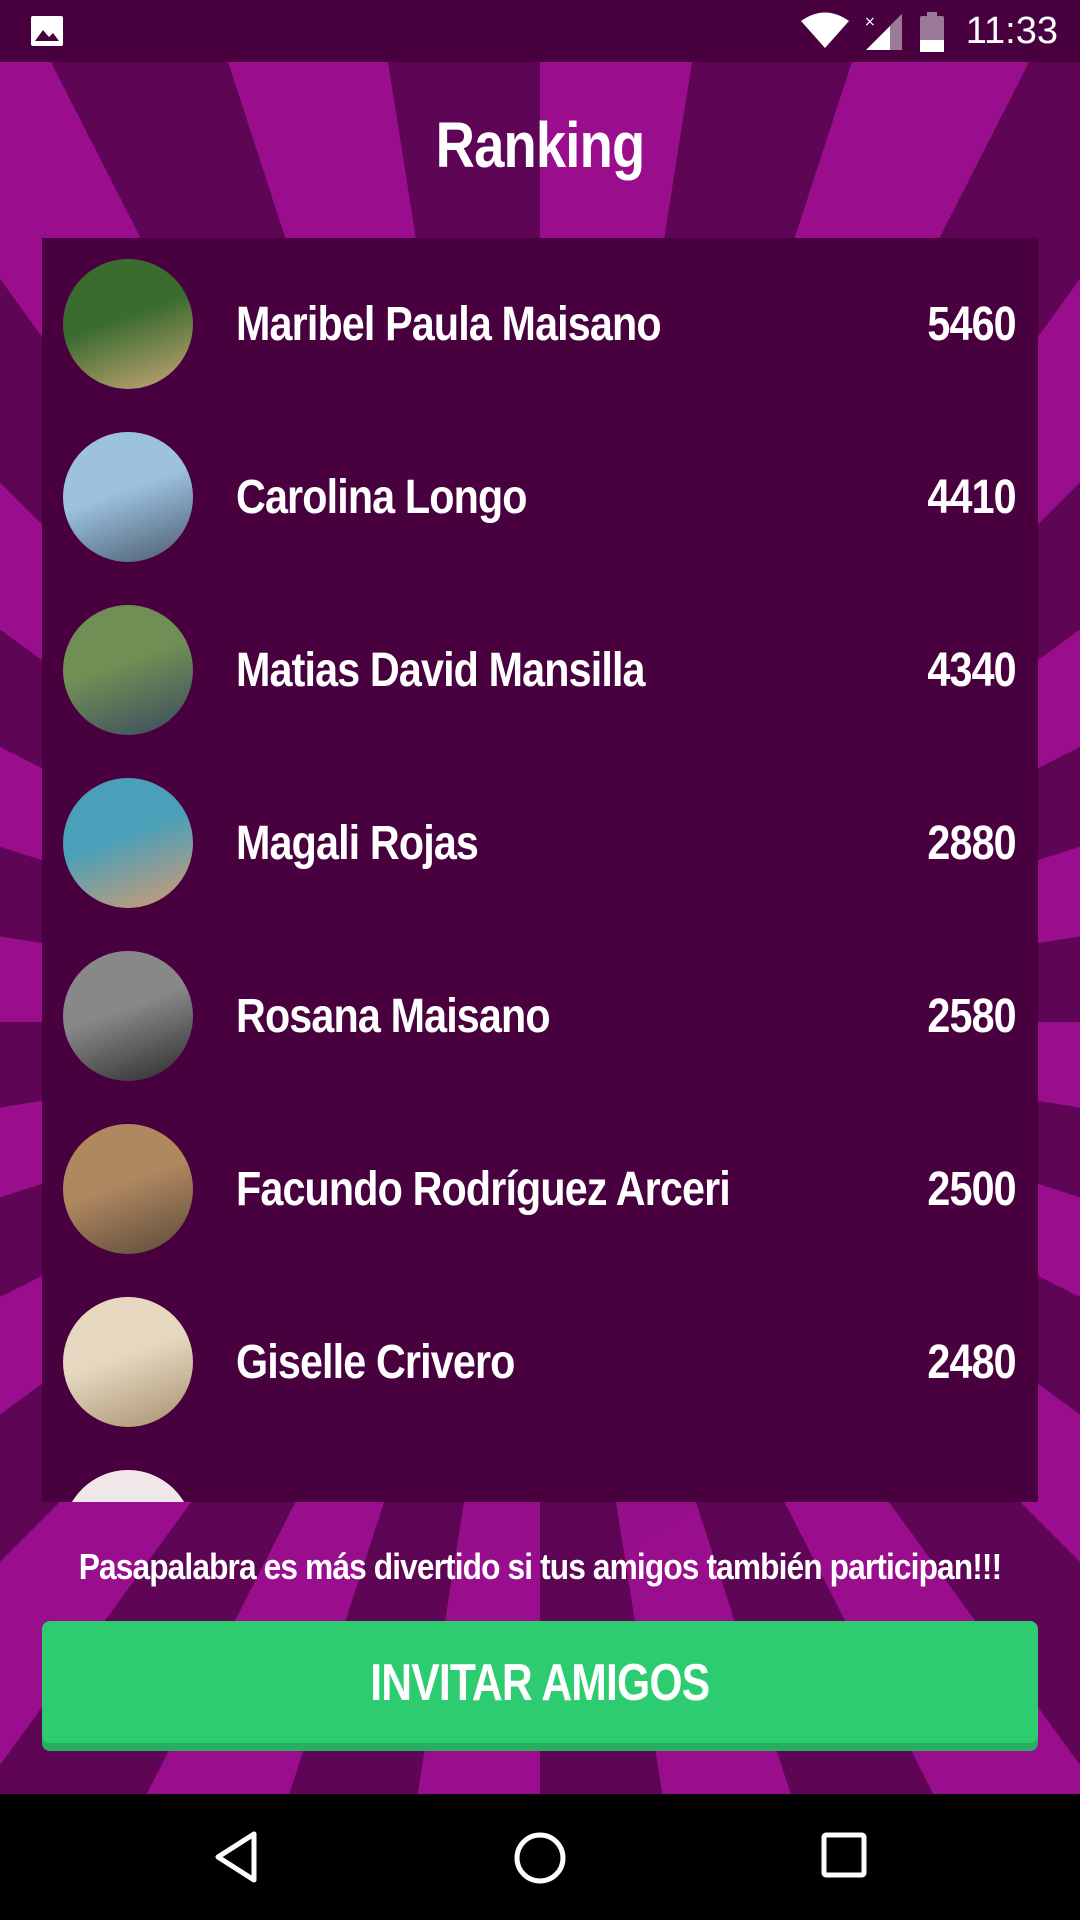 This screenshot has width=1080, height=1920. What do you see at coordinates (540, 843) in the screenshot?
I see `ranking-row: Magali Rojas 2880` at bounding box center [540, 843].